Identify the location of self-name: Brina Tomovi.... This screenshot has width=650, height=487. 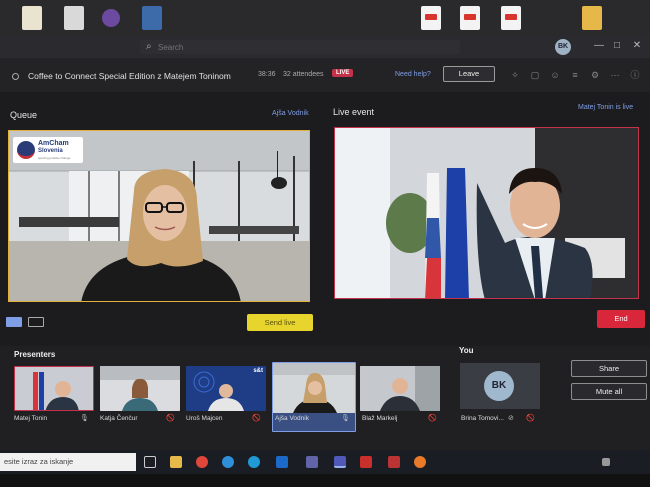
(482, 418).